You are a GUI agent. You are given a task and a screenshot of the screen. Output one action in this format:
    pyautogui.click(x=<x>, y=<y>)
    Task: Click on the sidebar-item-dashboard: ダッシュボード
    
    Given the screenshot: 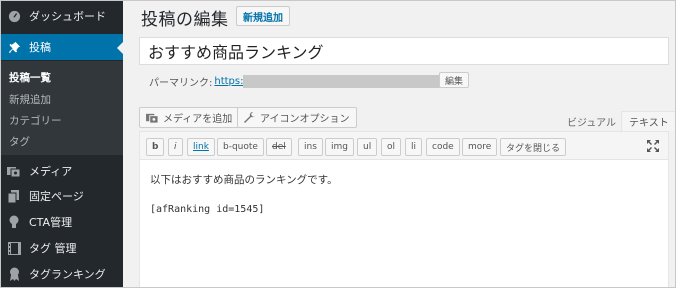 What is the action you would take?
    pyautogui.click(x=62, y=16)
    